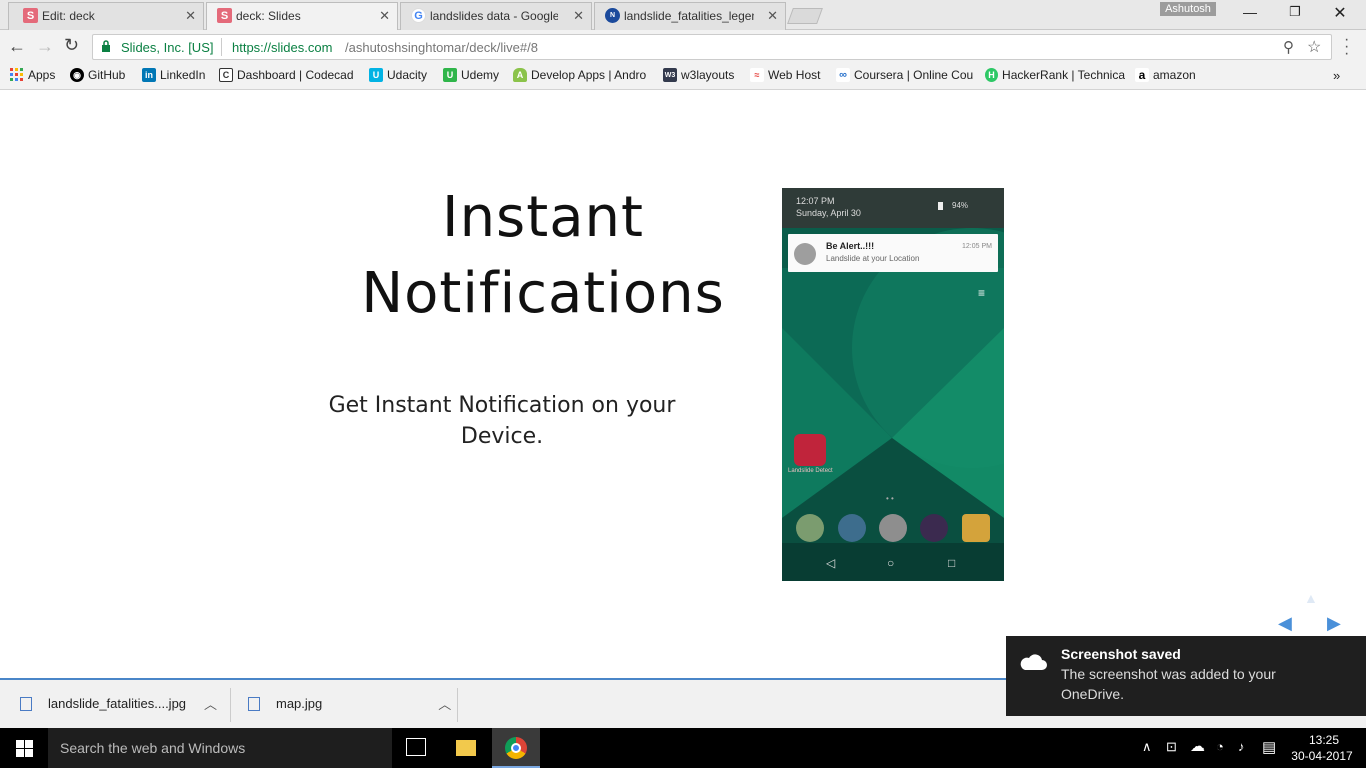  What do you see at coordinates (1346, 47) in the screenshot?
I see `menu-kebab-icon: · · ·` at bounding box center [1346, 47].